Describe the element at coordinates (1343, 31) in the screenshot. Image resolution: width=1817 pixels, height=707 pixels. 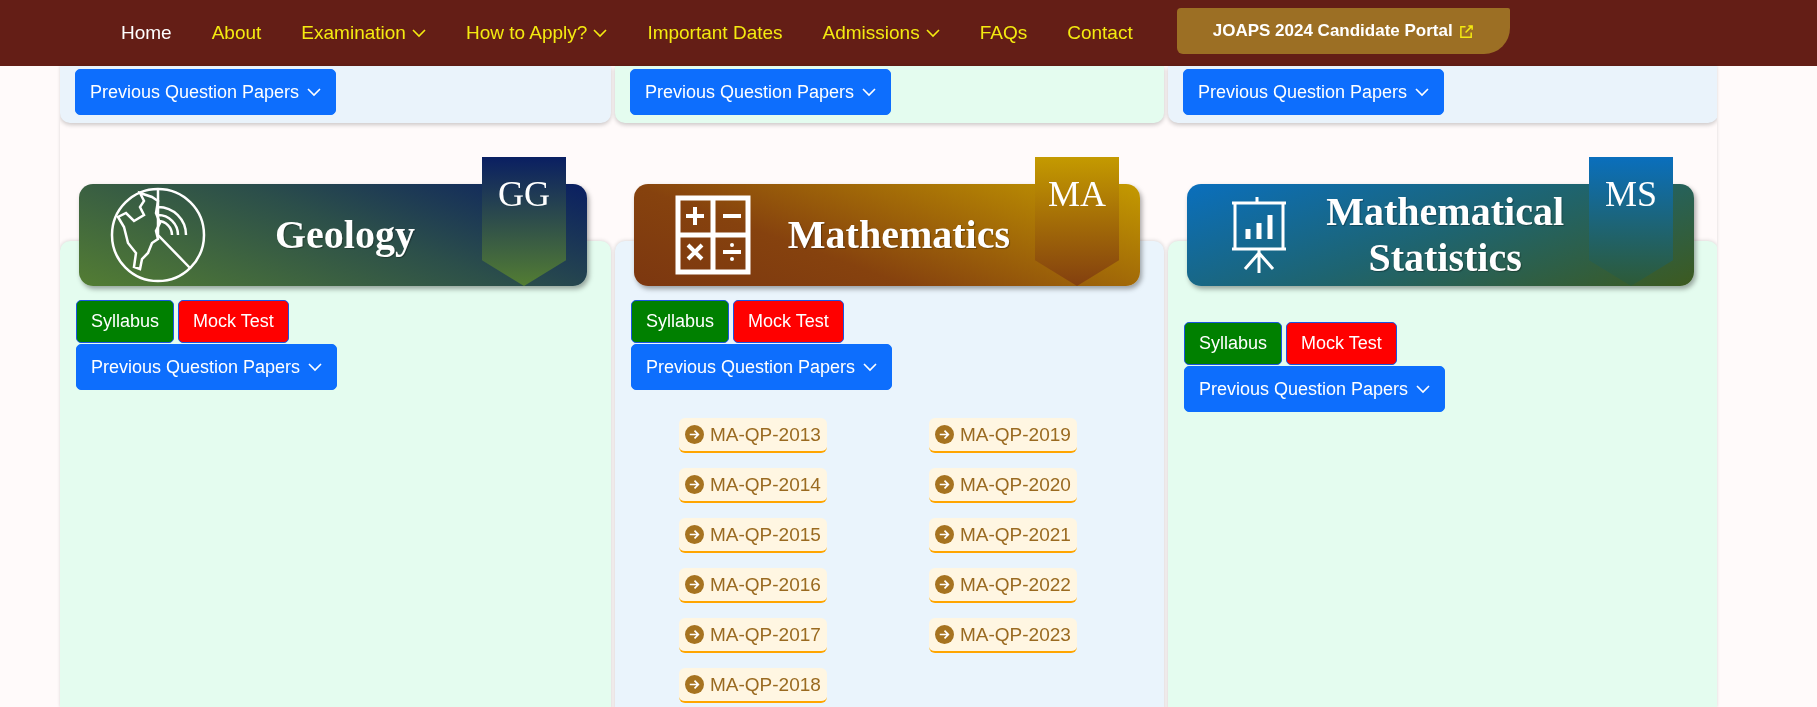
I see `portal-button: JOAPS 2024 Candidate Portal` at that location.